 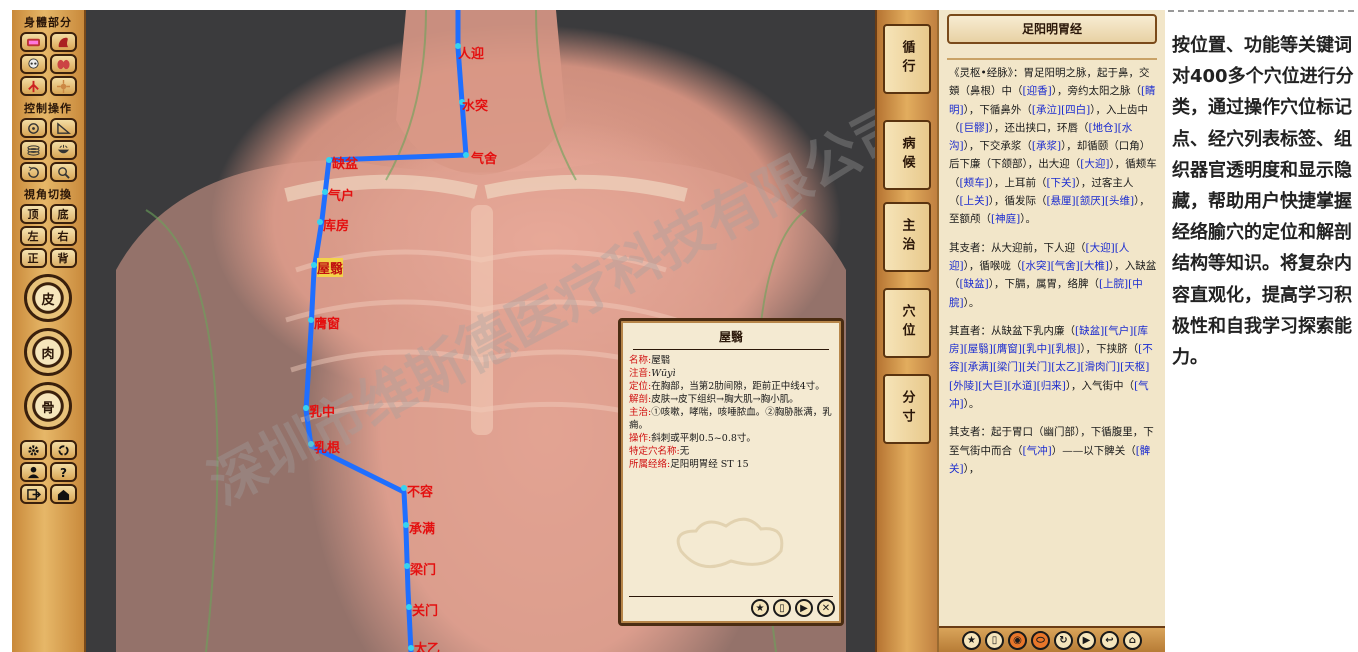 I want to click on anatomy-key: 解剖:, so click(x=640, y=399).